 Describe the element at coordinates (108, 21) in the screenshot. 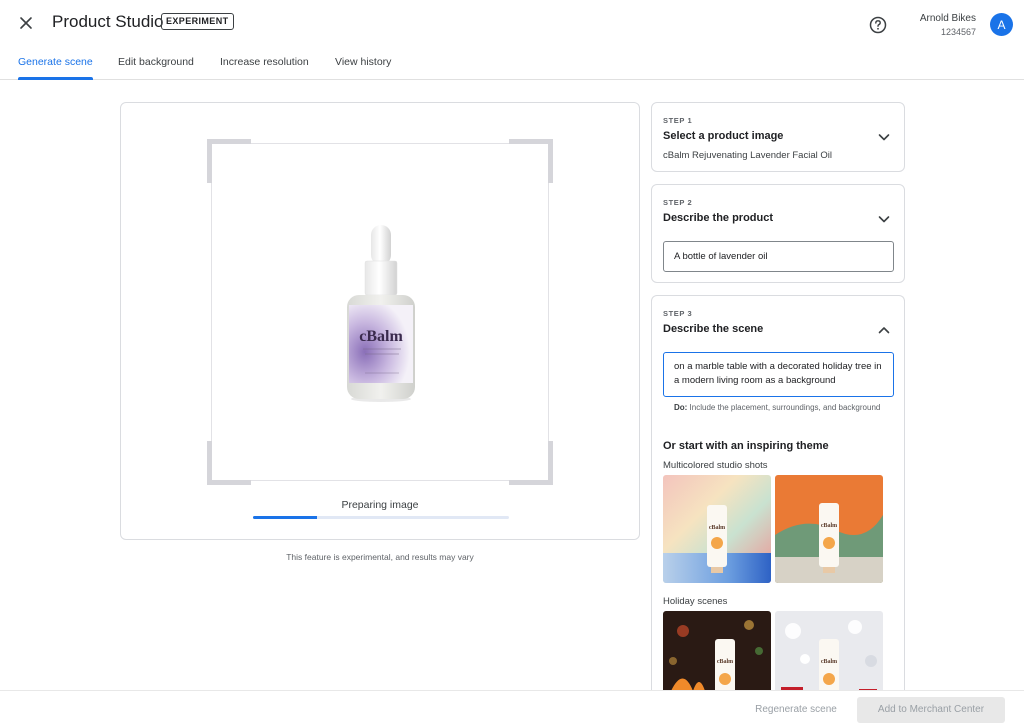

I see `app-title: Product Studio` at that location.